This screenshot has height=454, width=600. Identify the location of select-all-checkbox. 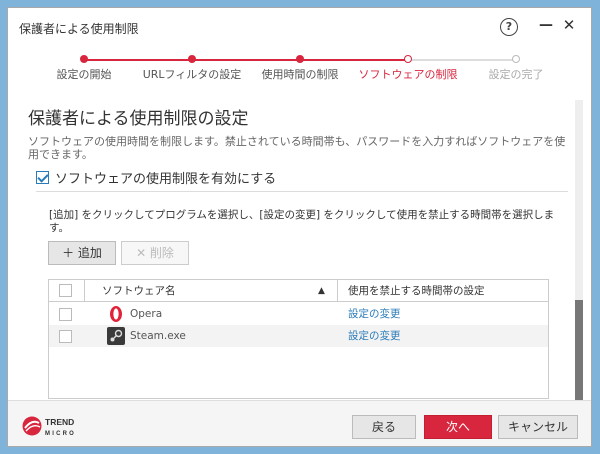
(65, 290).